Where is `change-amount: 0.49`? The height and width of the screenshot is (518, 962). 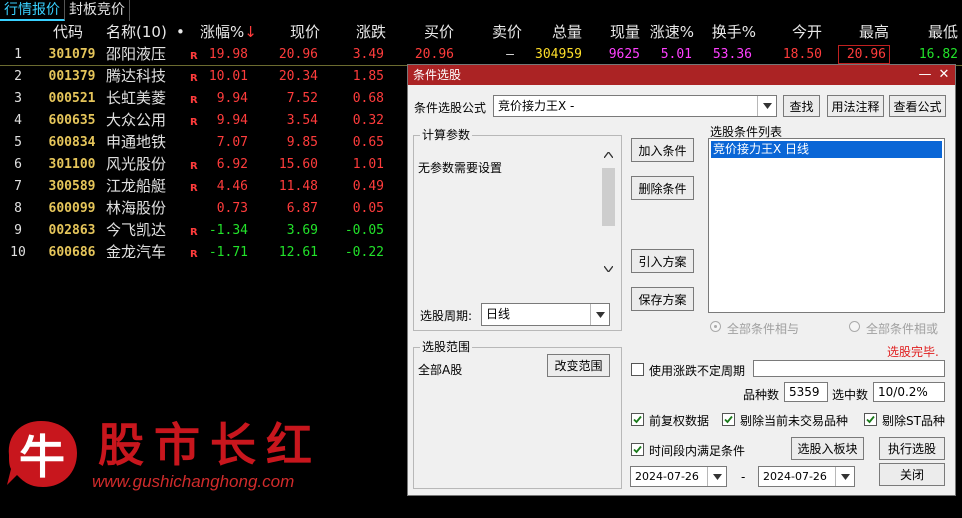 change-amount: 0.49 is located at coordinates (368, 186).